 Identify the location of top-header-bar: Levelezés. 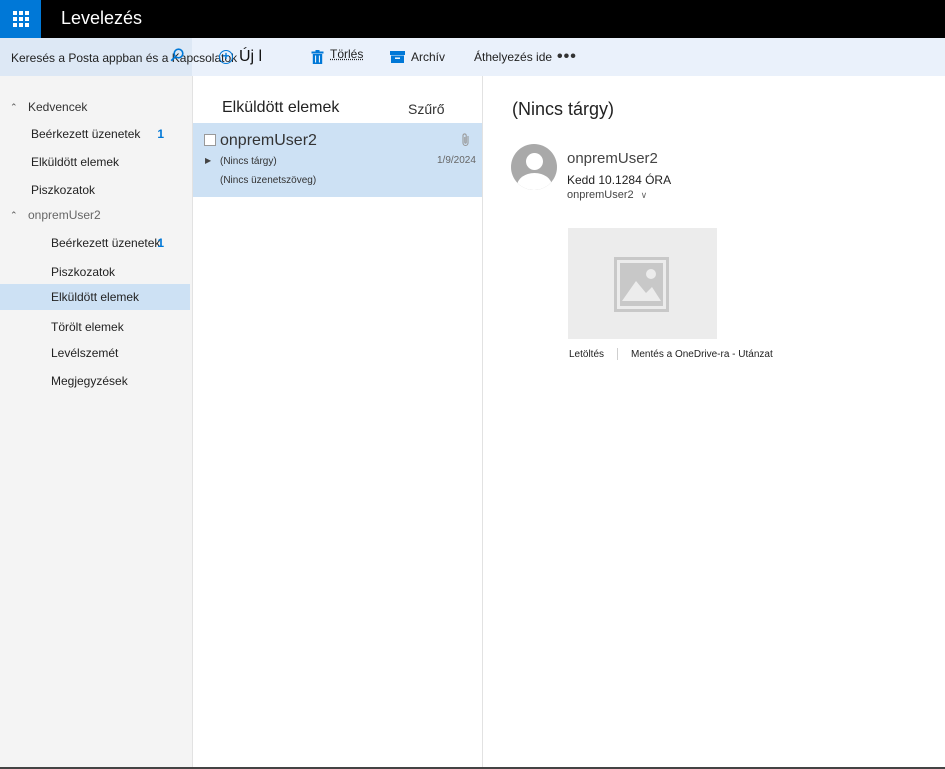
(472, 19).